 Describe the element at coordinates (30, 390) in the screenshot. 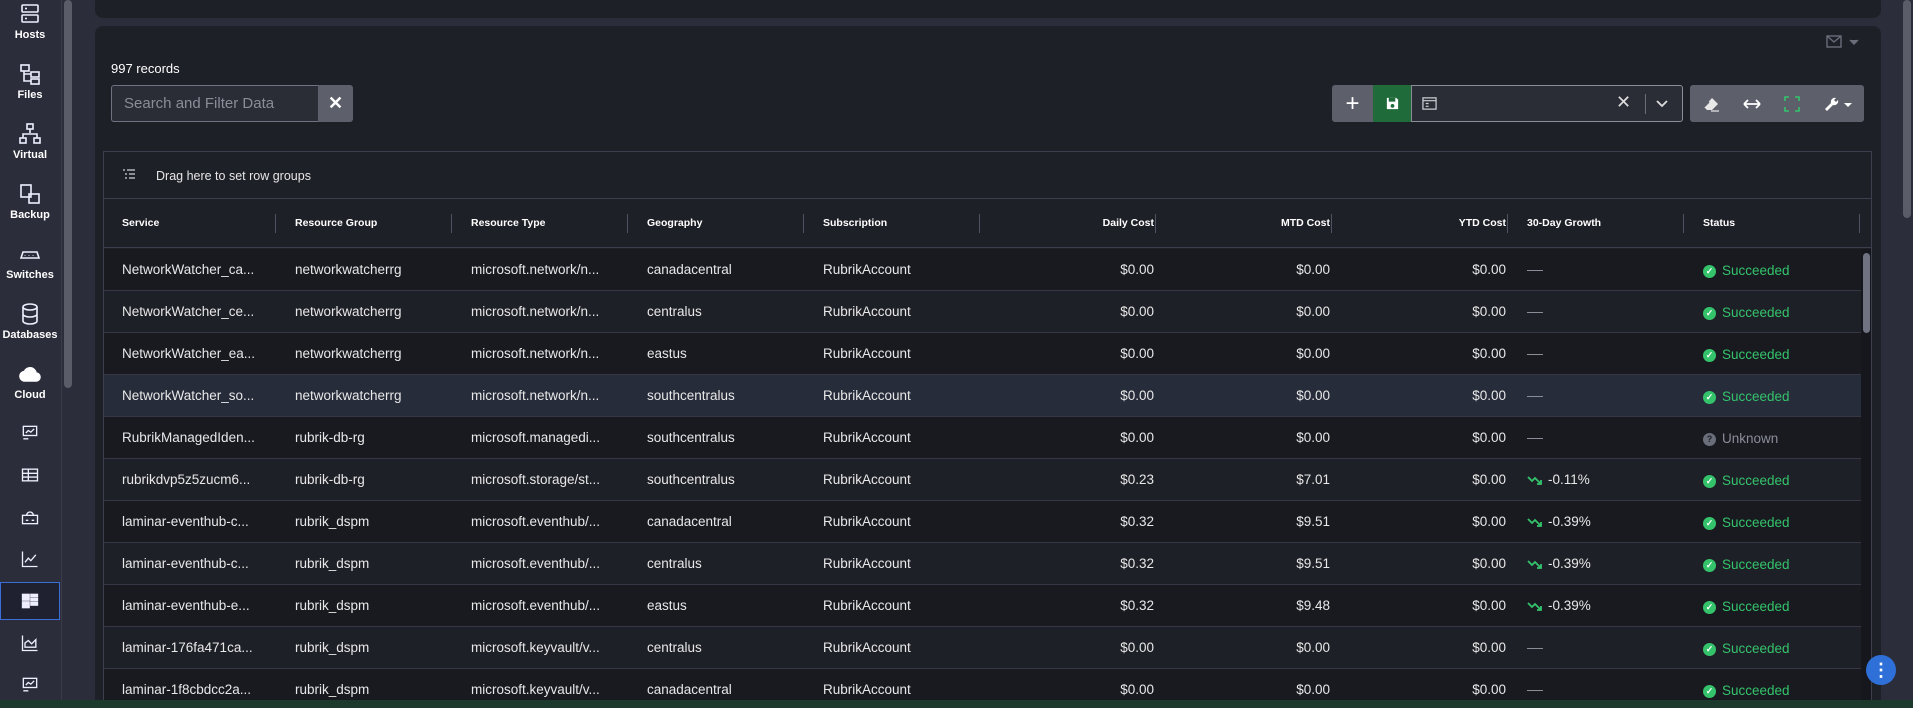

I see `nav-item-cloud: Cloud` at that location.